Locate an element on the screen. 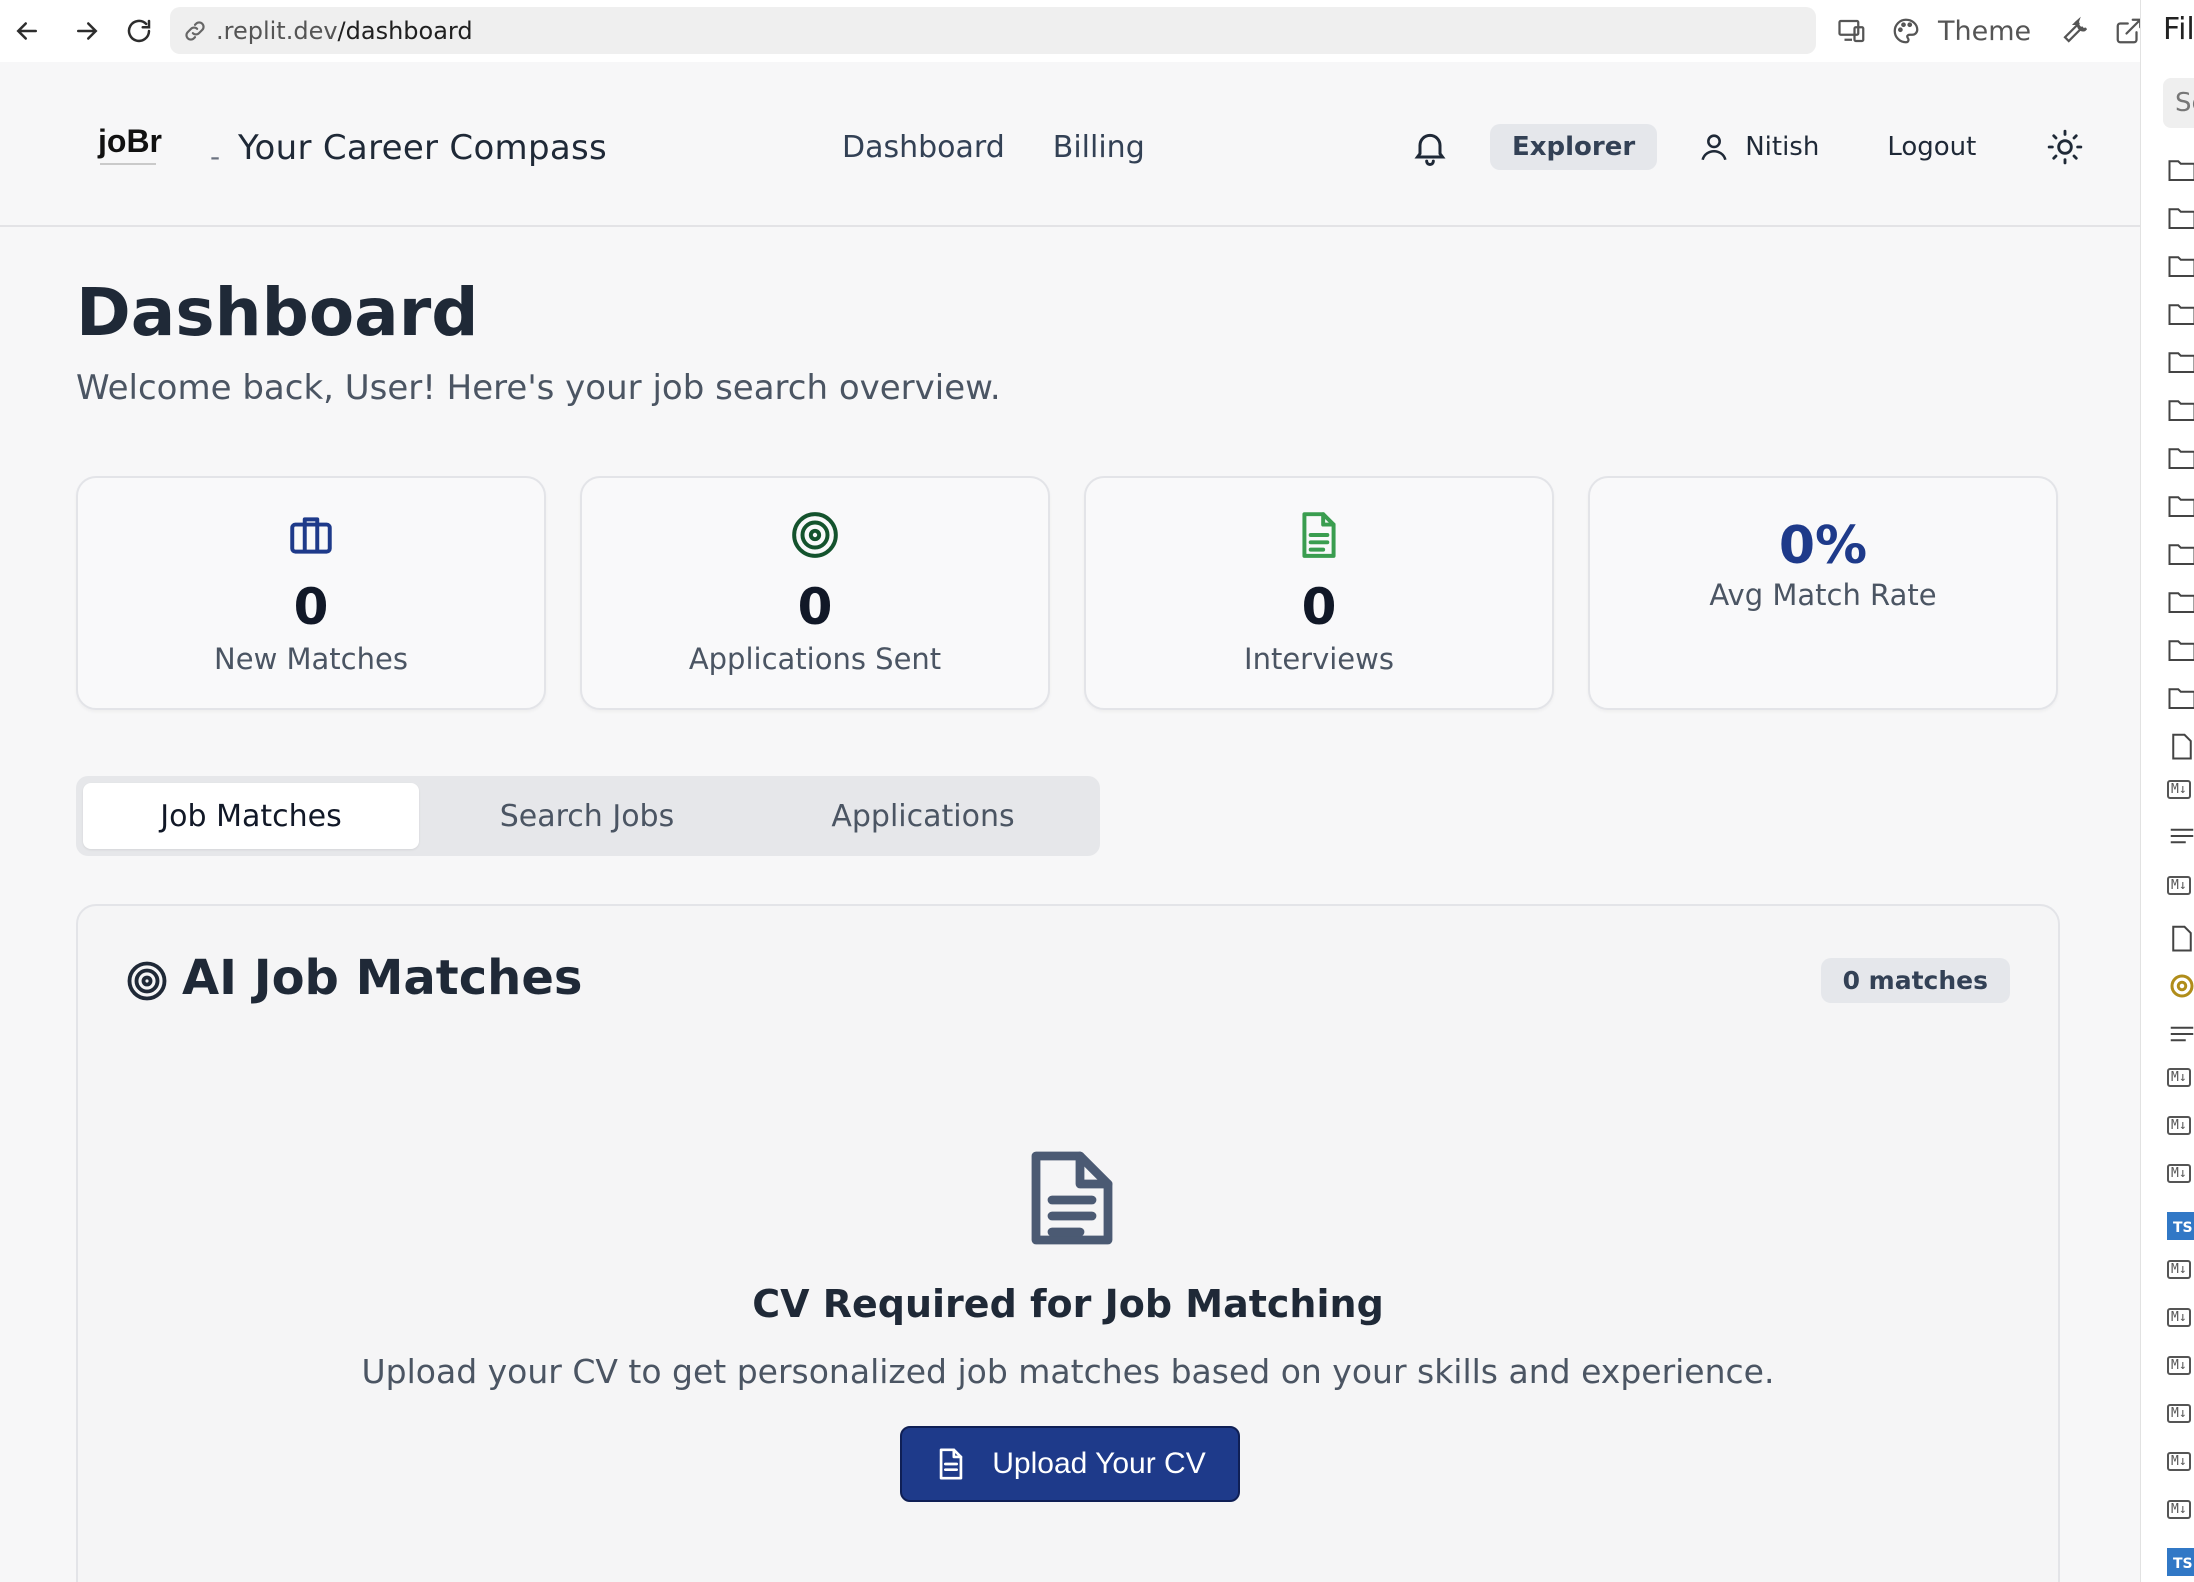 The image size is (2194, 1582). upload-cv-button: Upload Your CV is located at coordinates (1070, 1464).